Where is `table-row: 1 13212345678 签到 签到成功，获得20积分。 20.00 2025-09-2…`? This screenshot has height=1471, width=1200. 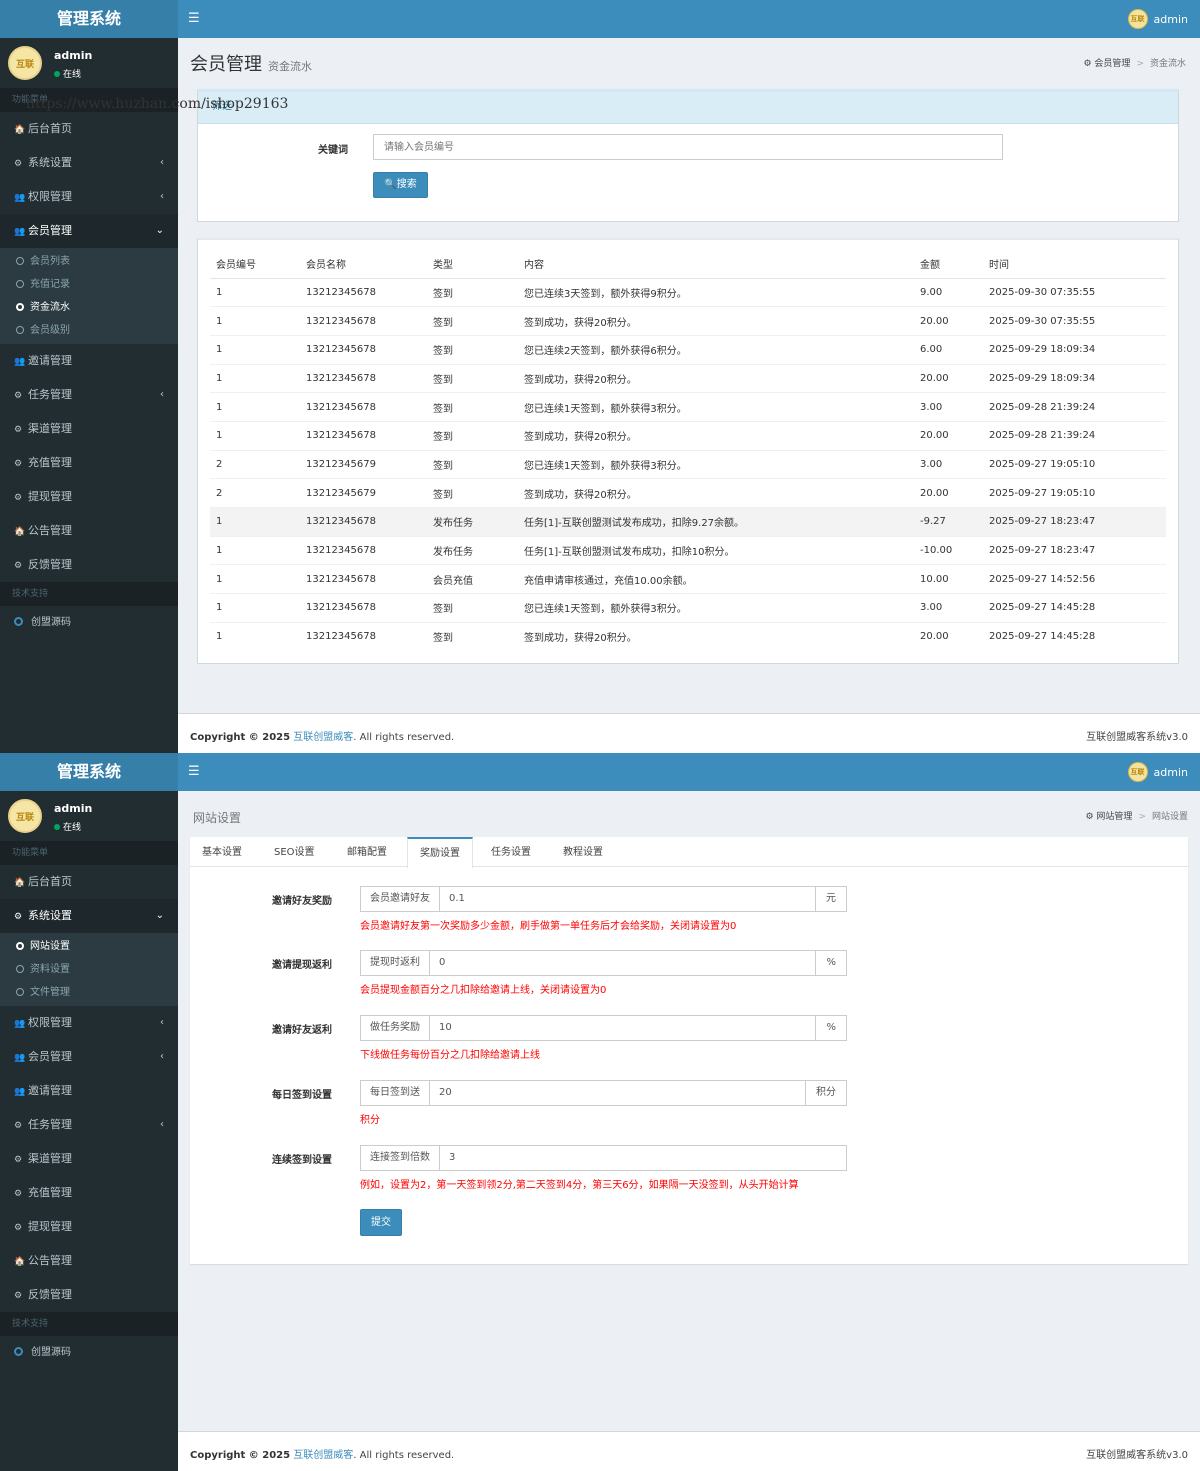
table-row: 1 13212345678 签到 签到成功，获得20积分。 20.00 2025-09-2… is located at coordinates (688, 378).